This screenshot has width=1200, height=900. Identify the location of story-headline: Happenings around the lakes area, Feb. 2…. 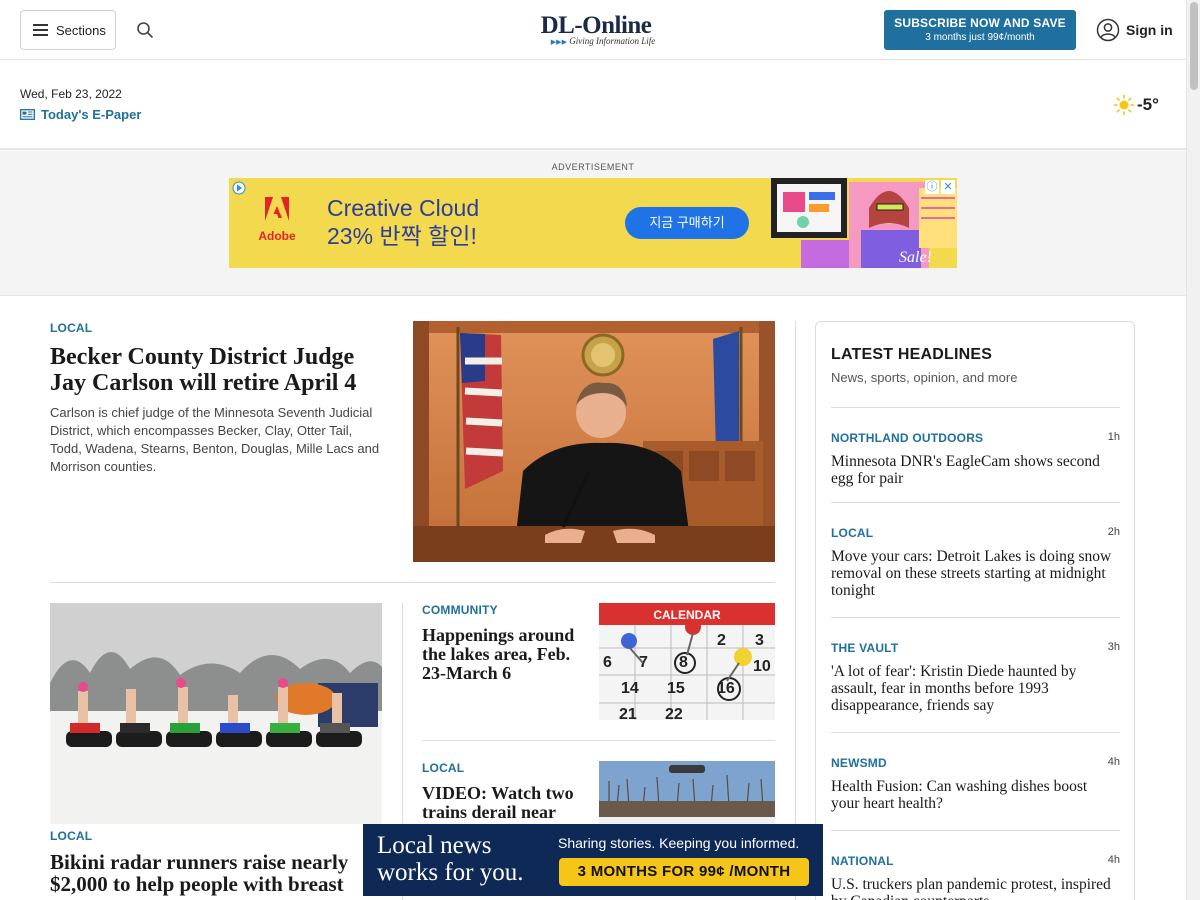
(507, 654).